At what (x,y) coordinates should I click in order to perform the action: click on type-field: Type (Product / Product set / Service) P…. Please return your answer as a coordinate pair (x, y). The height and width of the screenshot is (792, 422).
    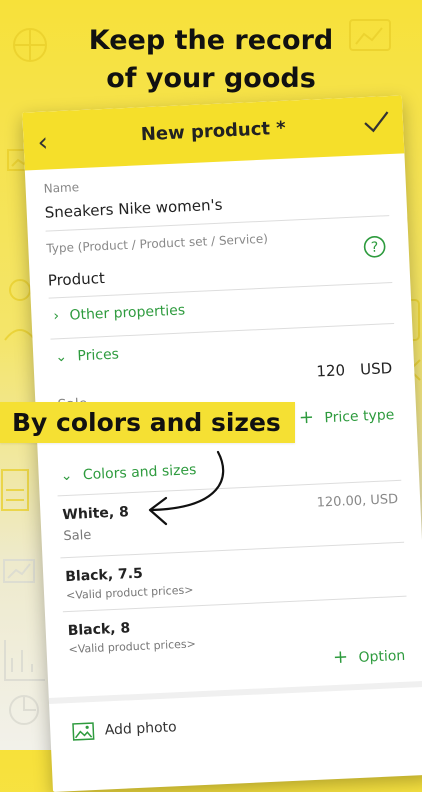
    Looking at the image, I should click on (228, 257).